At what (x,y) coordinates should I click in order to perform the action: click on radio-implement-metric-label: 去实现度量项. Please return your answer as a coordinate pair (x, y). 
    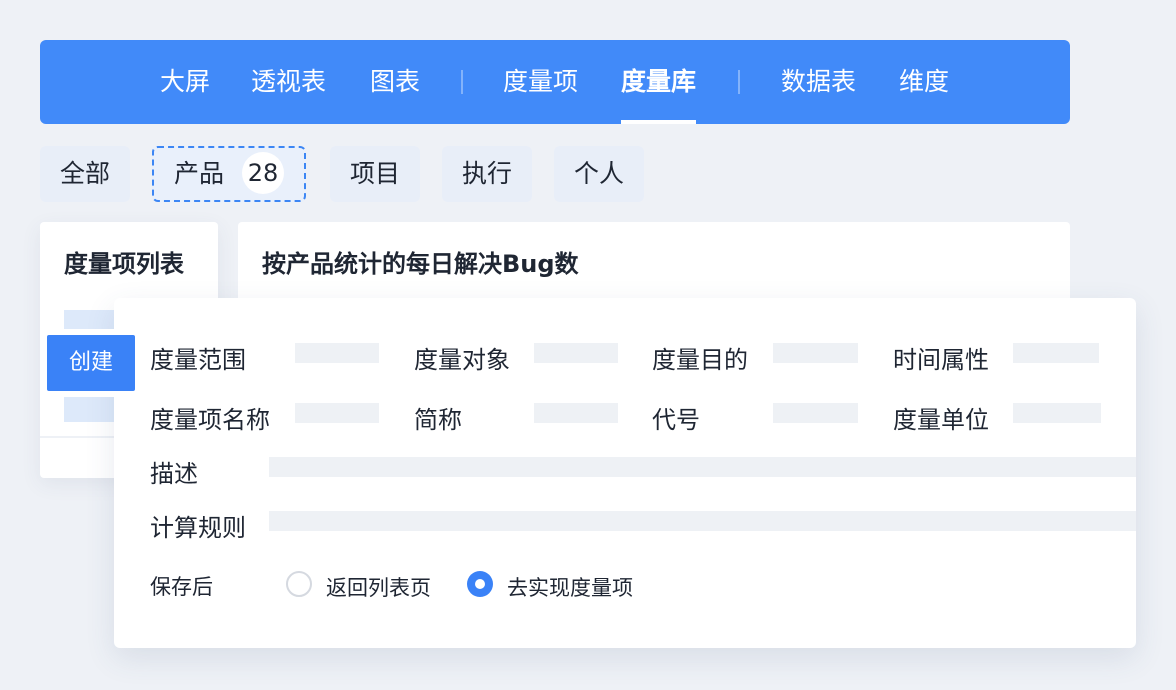
    Looking at the image, I should click on (570, 587).